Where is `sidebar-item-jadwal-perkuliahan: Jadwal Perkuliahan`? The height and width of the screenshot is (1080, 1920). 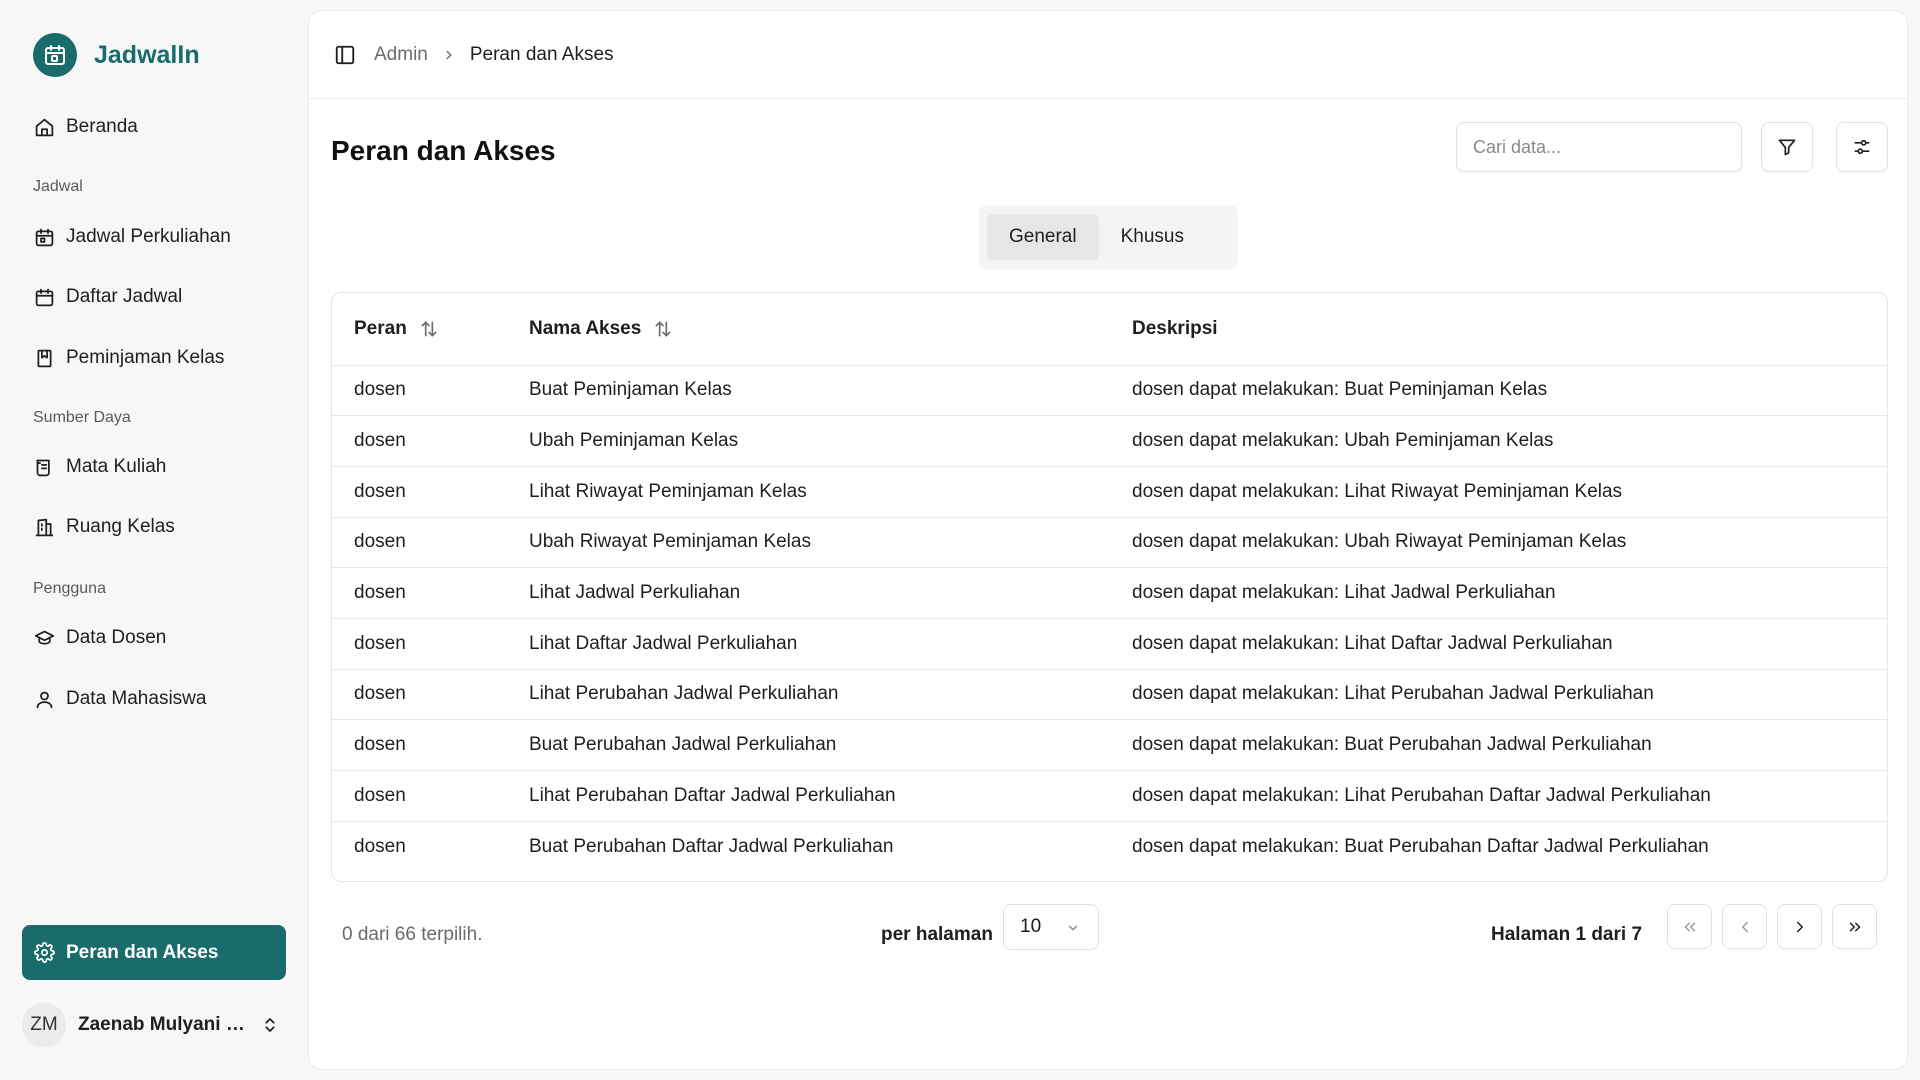
sidebar-item-jadwal-perkuliahan: Jadwal Perkuliahan is located at coordinates (154, 237).